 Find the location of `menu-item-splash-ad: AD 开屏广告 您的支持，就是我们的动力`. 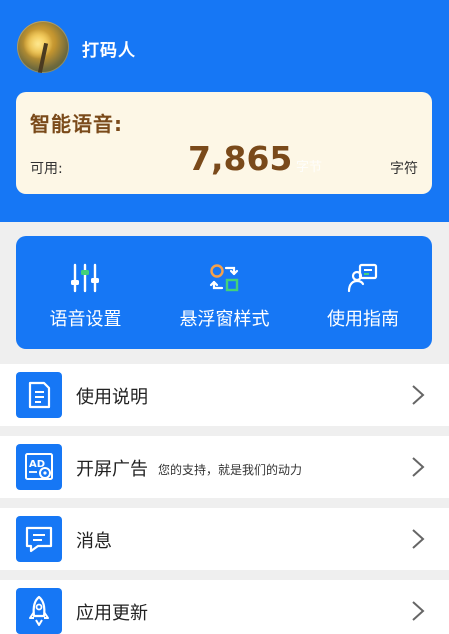

menu-item-splash-ad: AD 开屏广告 您的支持，就是我们的动力 is located at coordinates (224, 467).